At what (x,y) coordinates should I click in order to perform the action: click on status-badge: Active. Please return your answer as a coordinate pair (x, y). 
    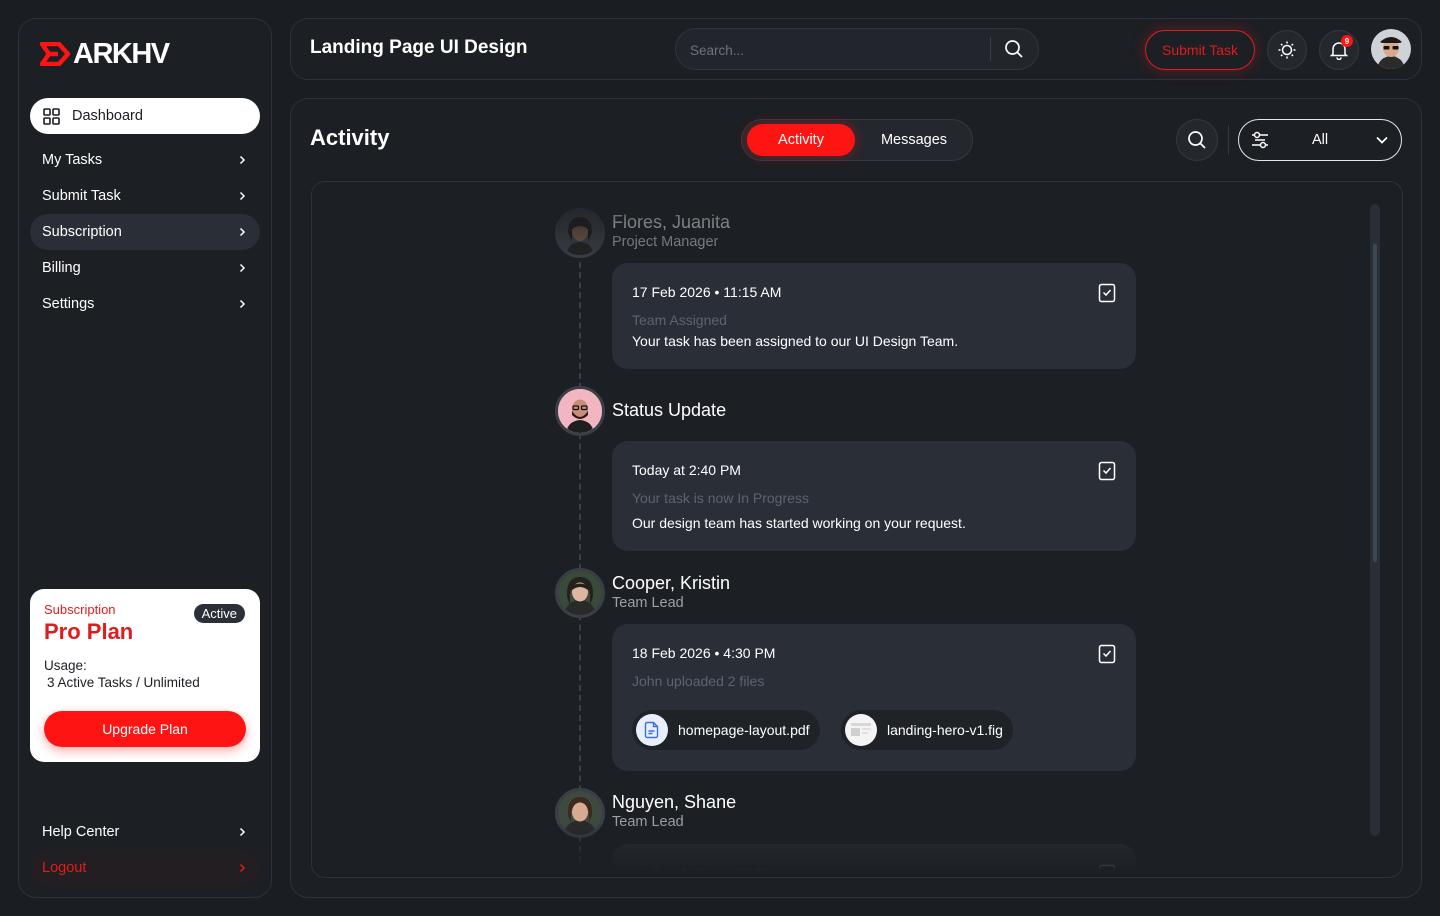
    Looking at the image, I should click on (219, 613).